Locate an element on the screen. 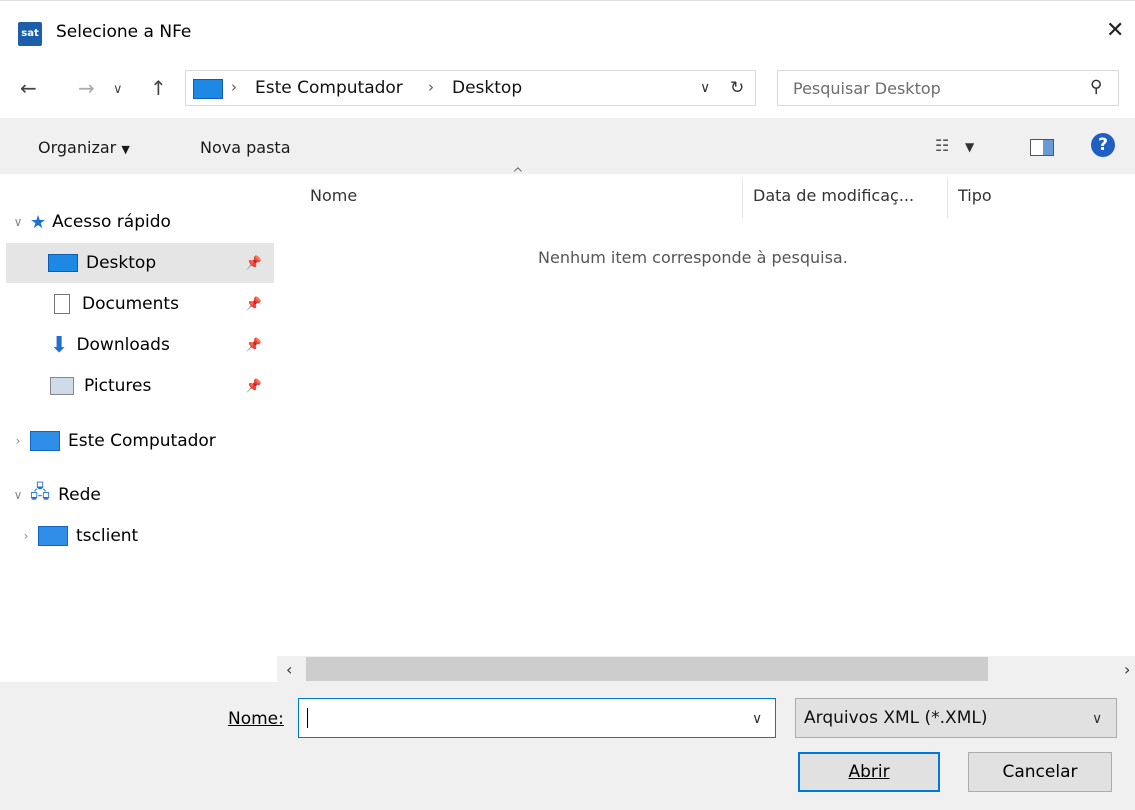 The height and width of the screenshot is (810, 1135). sidebar-item-documents: Documents 📌 is located at coordinates (140, 304).